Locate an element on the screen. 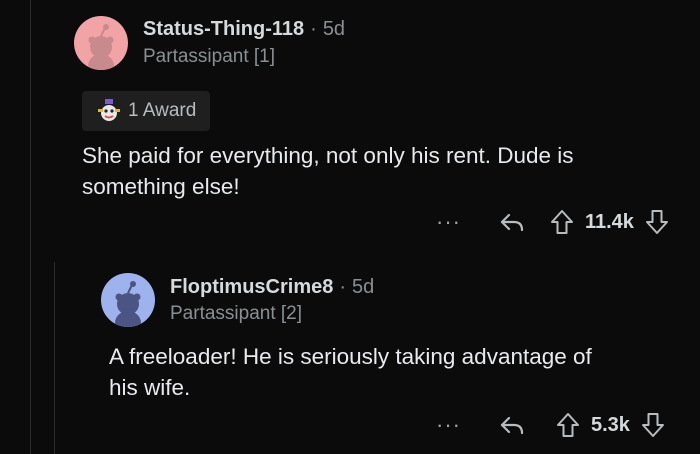 This screenshot has width=700, height=454. user-flair: Partassipant [2] is located at coordinates (236, 313).